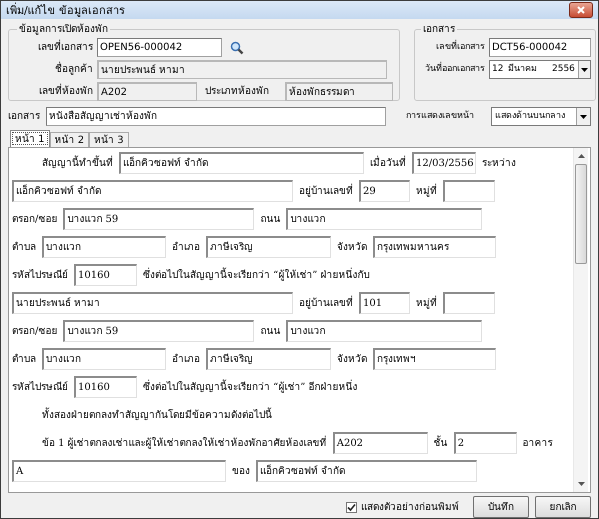 The image size is (599, 519). I want to click on group-title: เอกสาร, so click(439, 29).